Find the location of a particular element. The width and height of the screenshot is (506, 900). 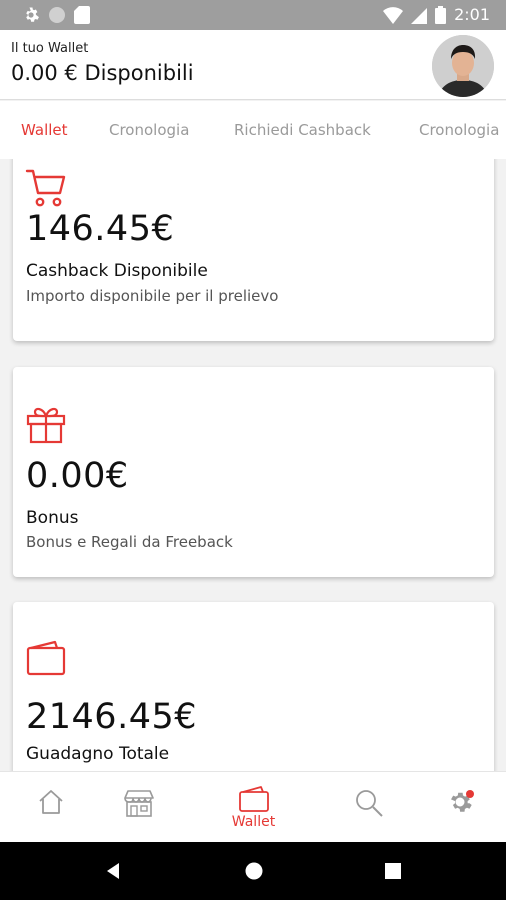

nav-wallet-label: Wallet is located at coordinates (253, 822).